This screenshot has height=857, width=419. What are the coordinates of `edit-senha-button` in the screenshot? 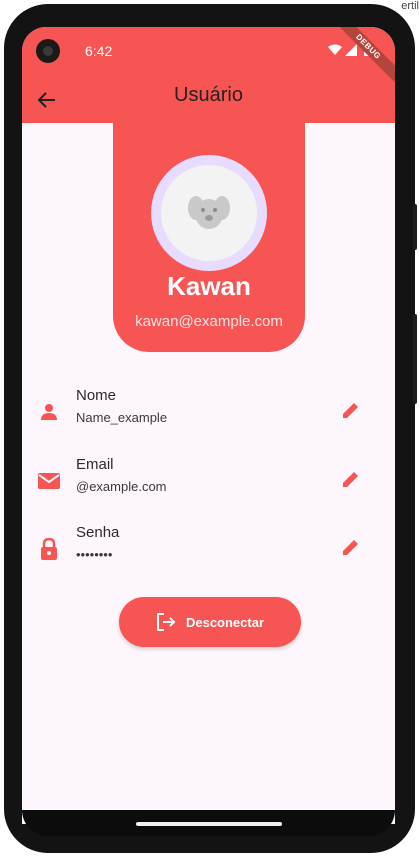 It's located at (351, 547).